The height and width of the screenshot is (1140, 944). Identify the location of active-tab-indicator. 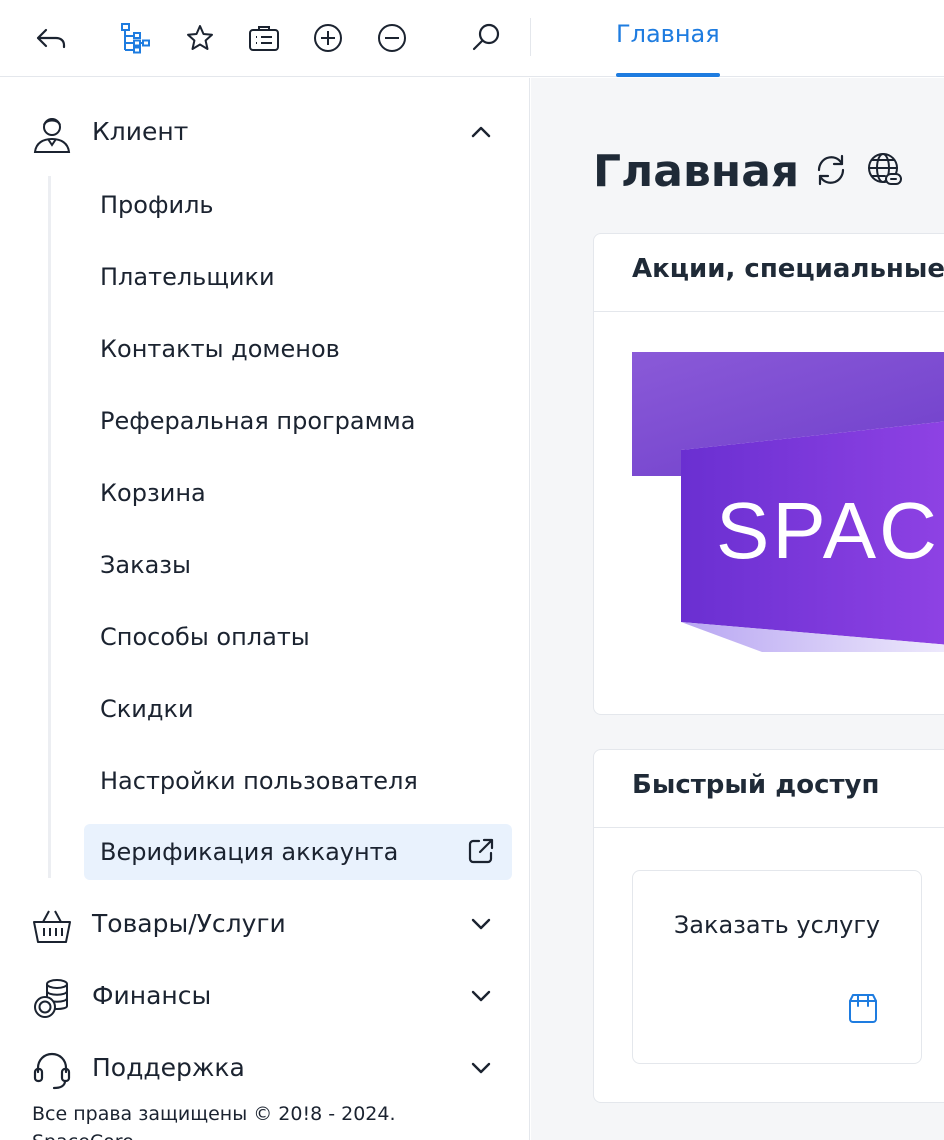
(668, 75).